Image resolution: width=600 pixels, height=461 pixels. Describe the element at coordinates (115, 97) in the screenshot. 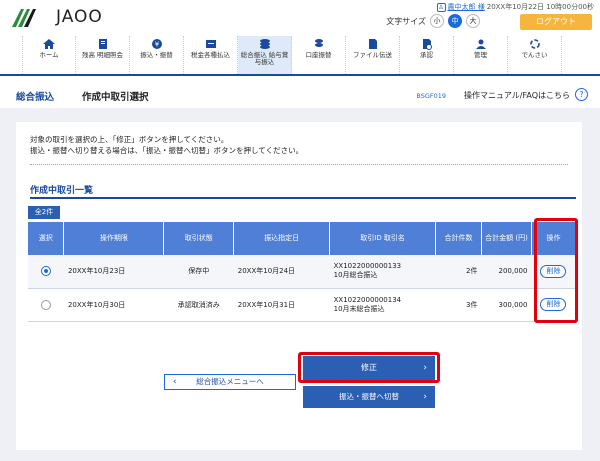

I see `page-title: 作成中取引選択` at that location.